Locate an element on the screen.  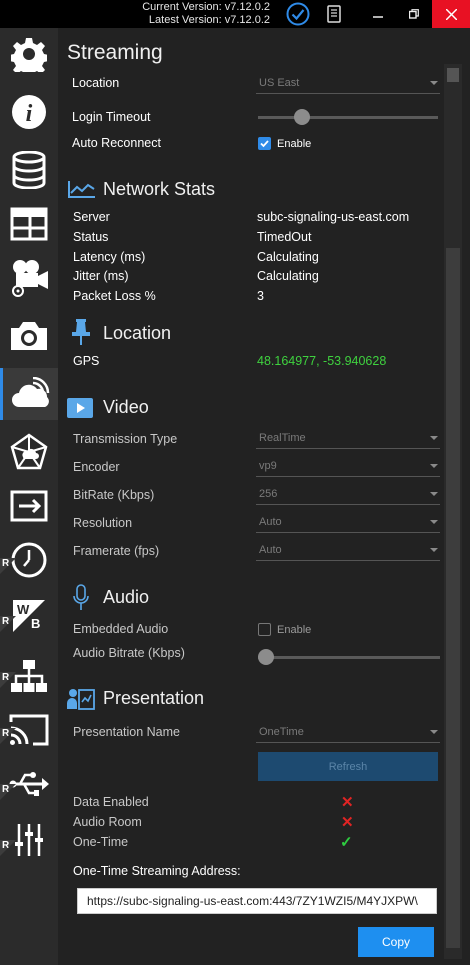
sidebar-item-output is located at coordinates (29, 506).